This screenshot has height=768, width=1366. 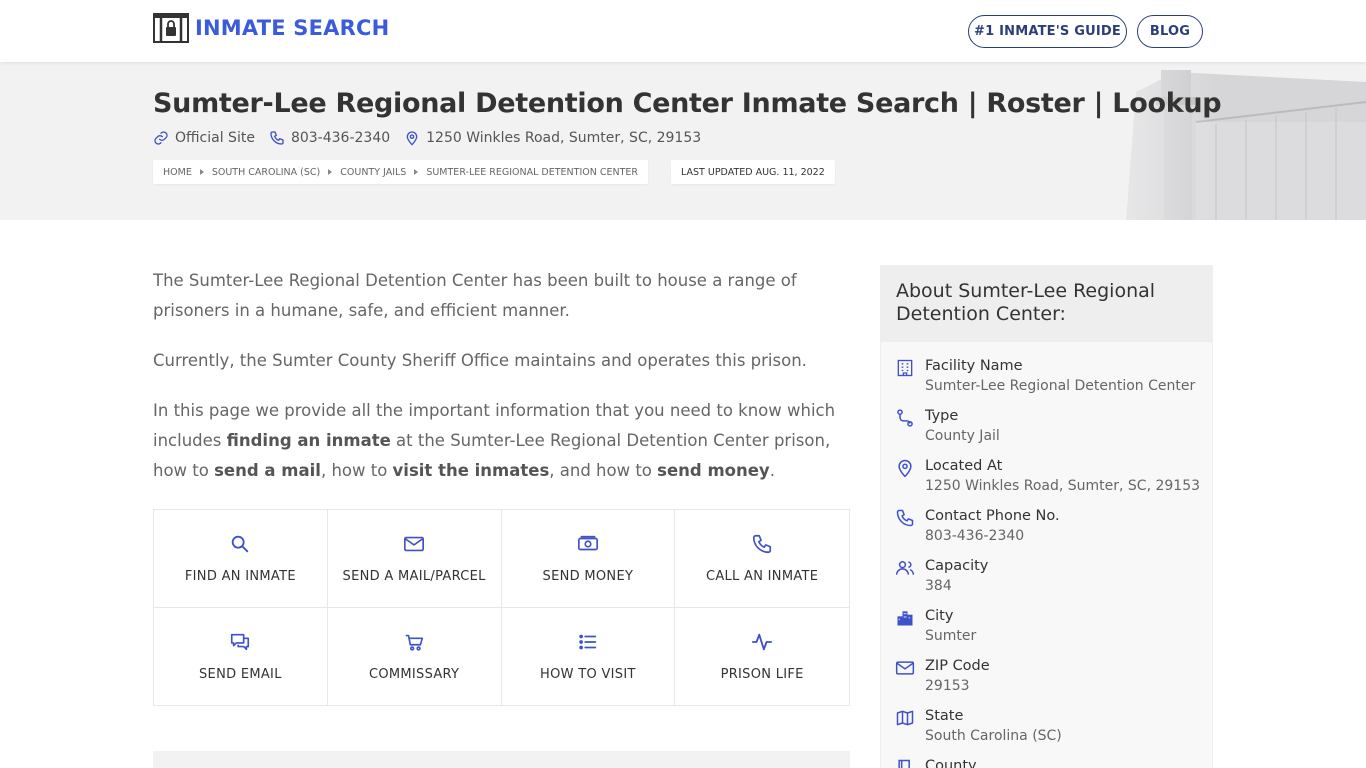 I want to click on cart-icon, so click(x=414, y=642).